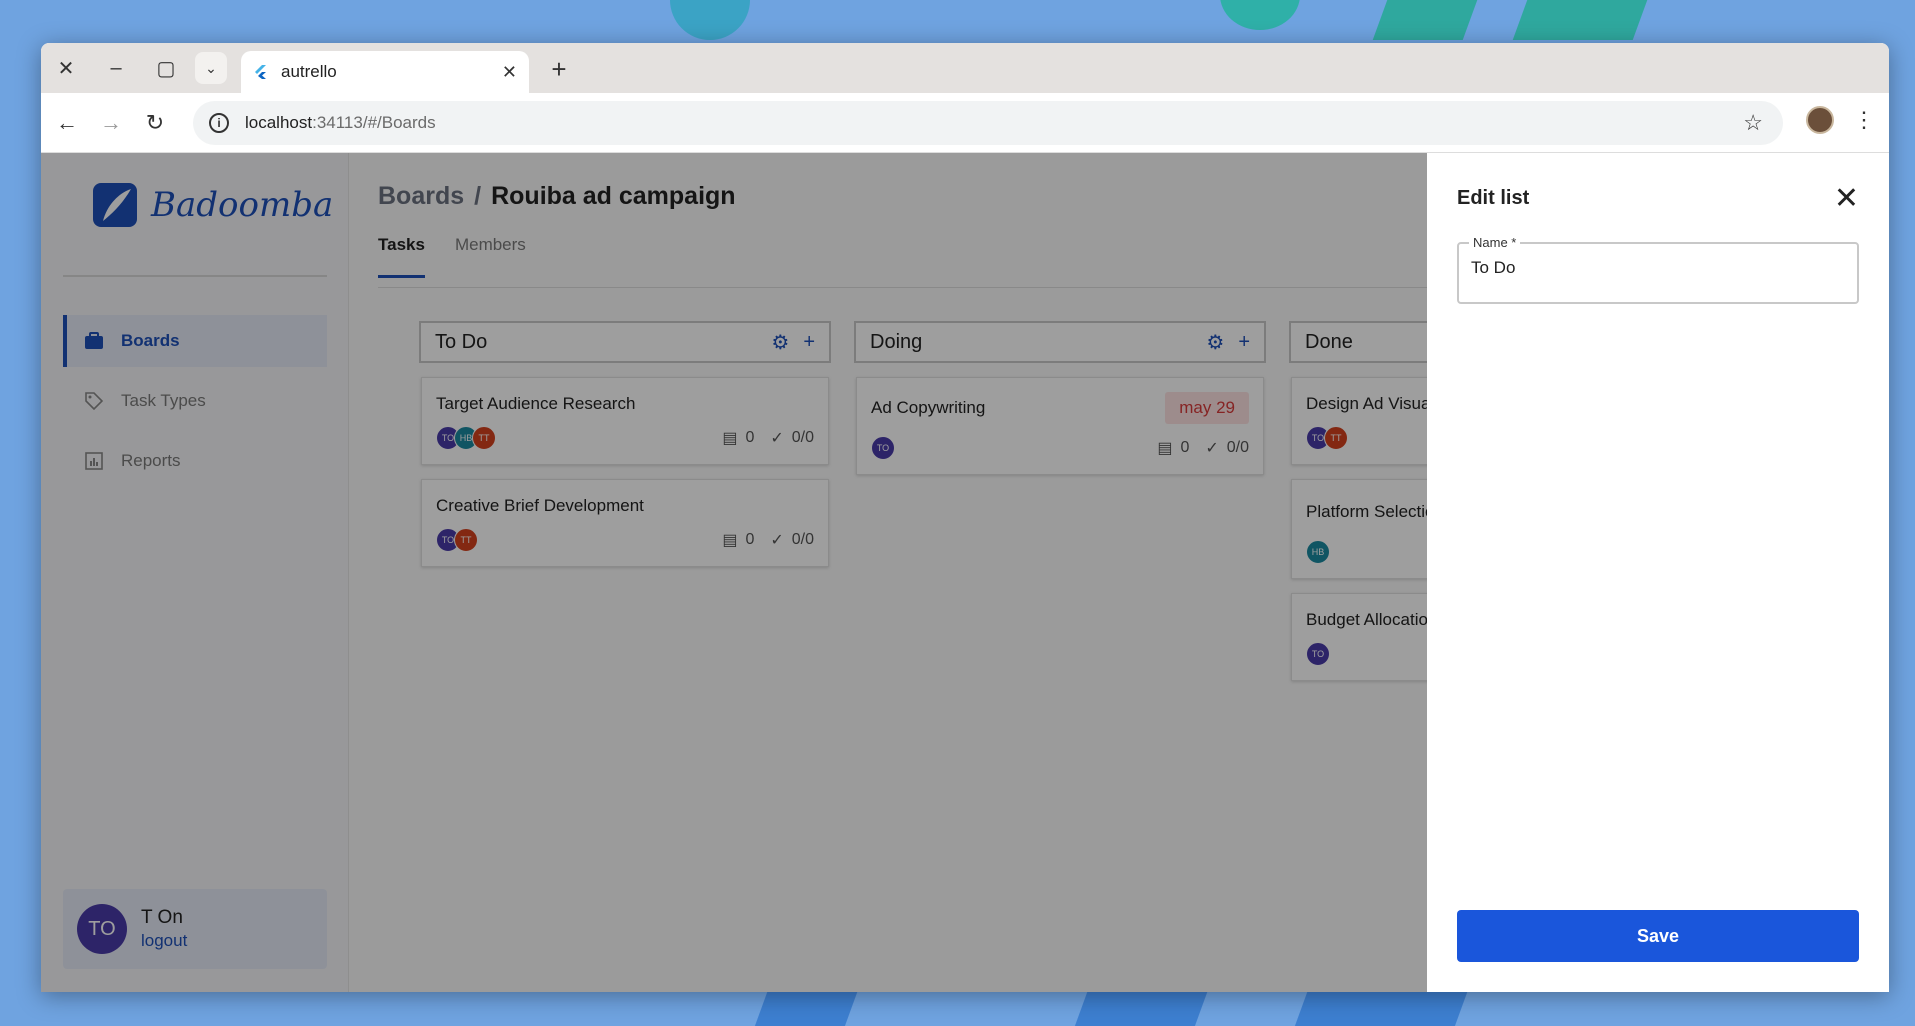  Describe the element at coordinates (309, 71) in the screenshot. I see `tab-title: autrello` at that location.